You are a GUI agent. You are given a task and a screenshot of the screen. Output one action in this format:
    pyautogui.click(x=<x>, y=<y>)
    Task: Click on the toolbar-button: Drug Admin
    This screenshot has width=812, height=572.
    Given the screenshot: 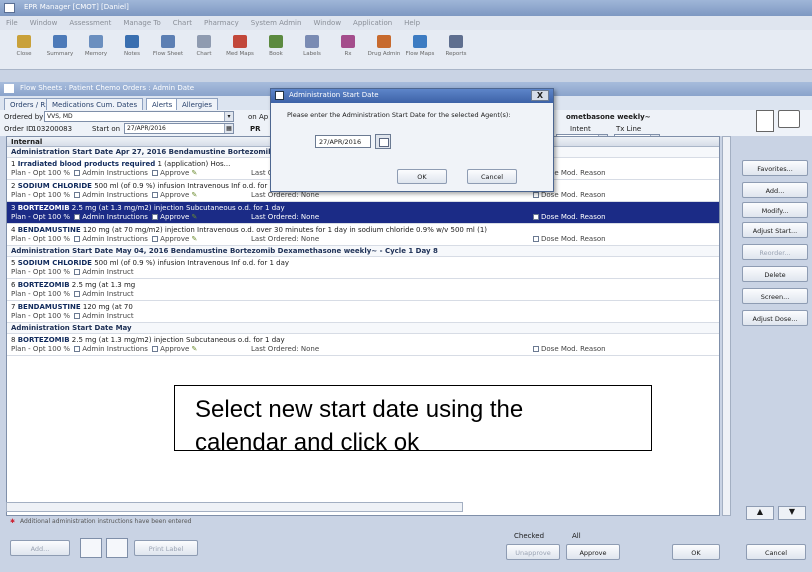 What is the action you would take?
    pyautogui.click(x=384, y=49)
    